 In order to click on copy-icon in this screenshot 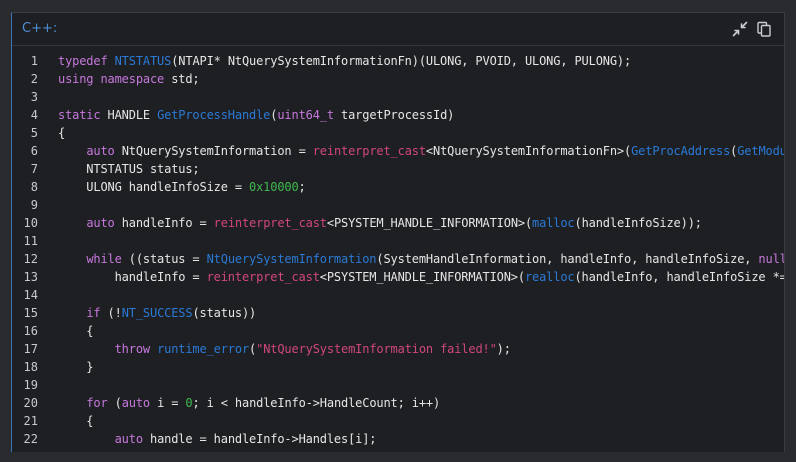, I will do `click(764, 29)`.